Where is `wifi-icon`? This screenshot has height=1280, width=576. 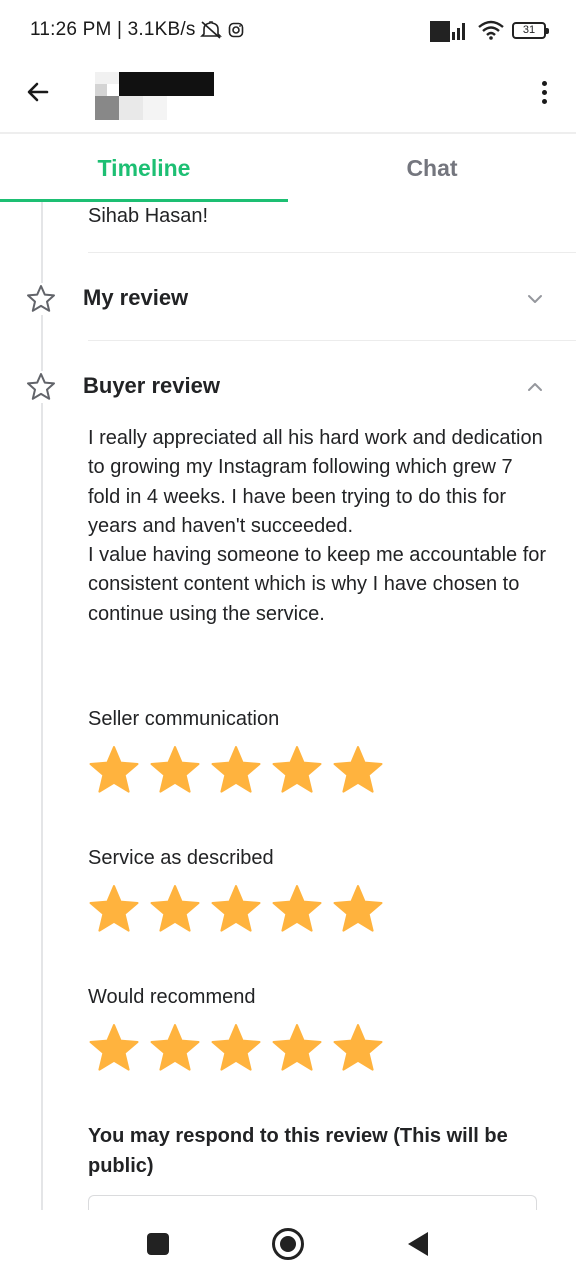
wifi-icon is located at coordinates (491, 30).